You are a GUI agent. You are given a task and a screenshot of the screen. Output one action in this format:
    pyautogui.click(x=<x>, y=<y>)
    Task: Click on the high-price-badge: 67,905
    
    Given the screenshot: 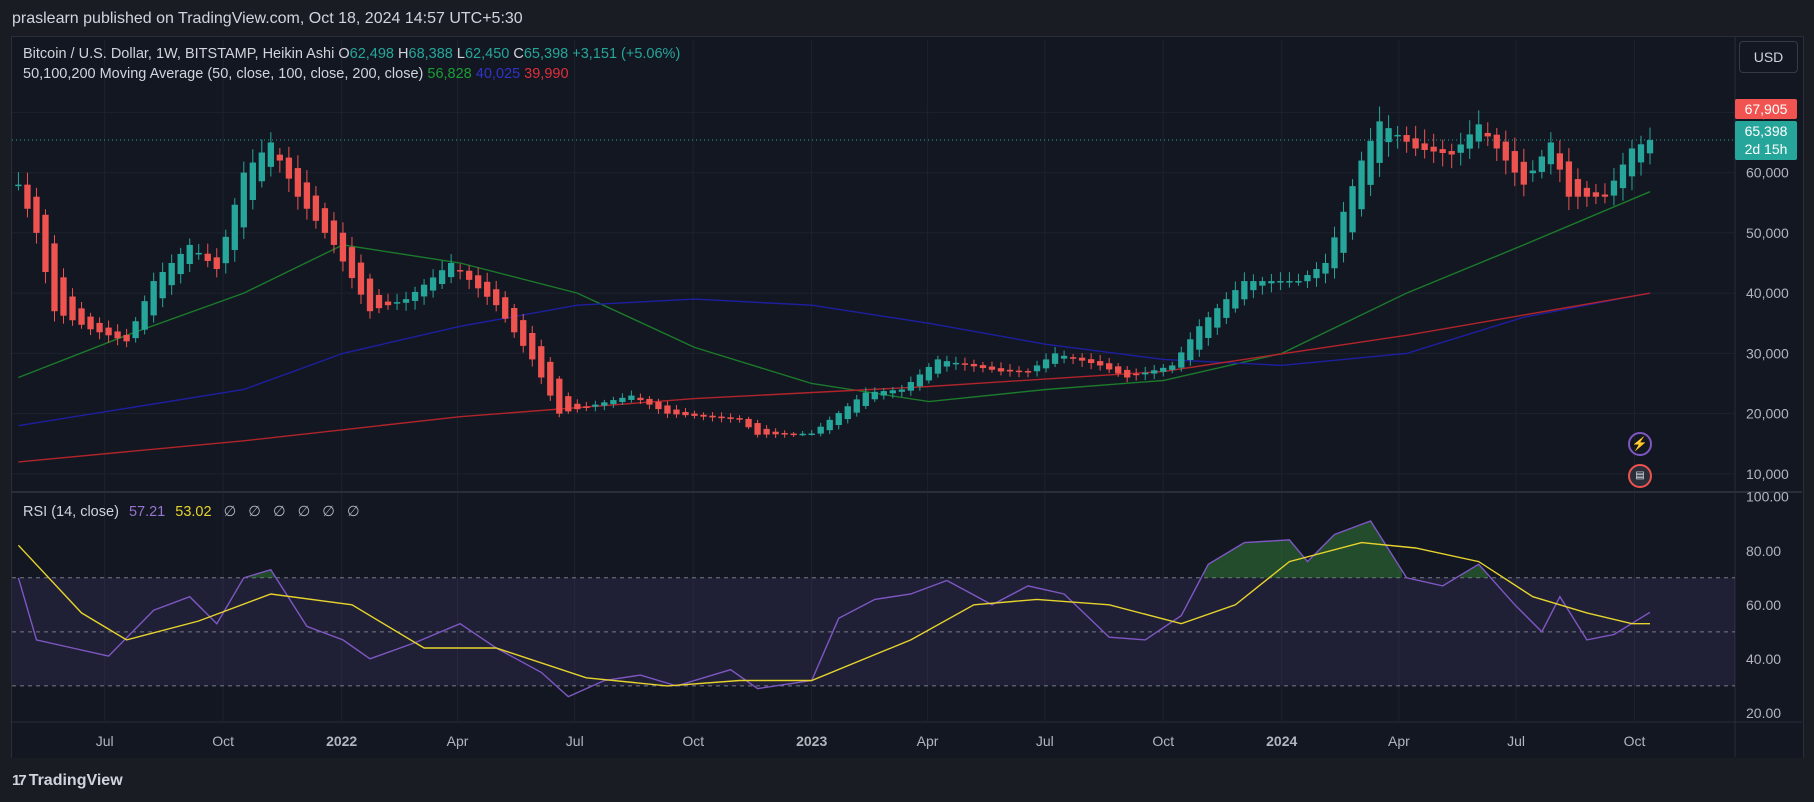 What is the action you would take?
    pyautogui.click(x=1766, y=109)
    